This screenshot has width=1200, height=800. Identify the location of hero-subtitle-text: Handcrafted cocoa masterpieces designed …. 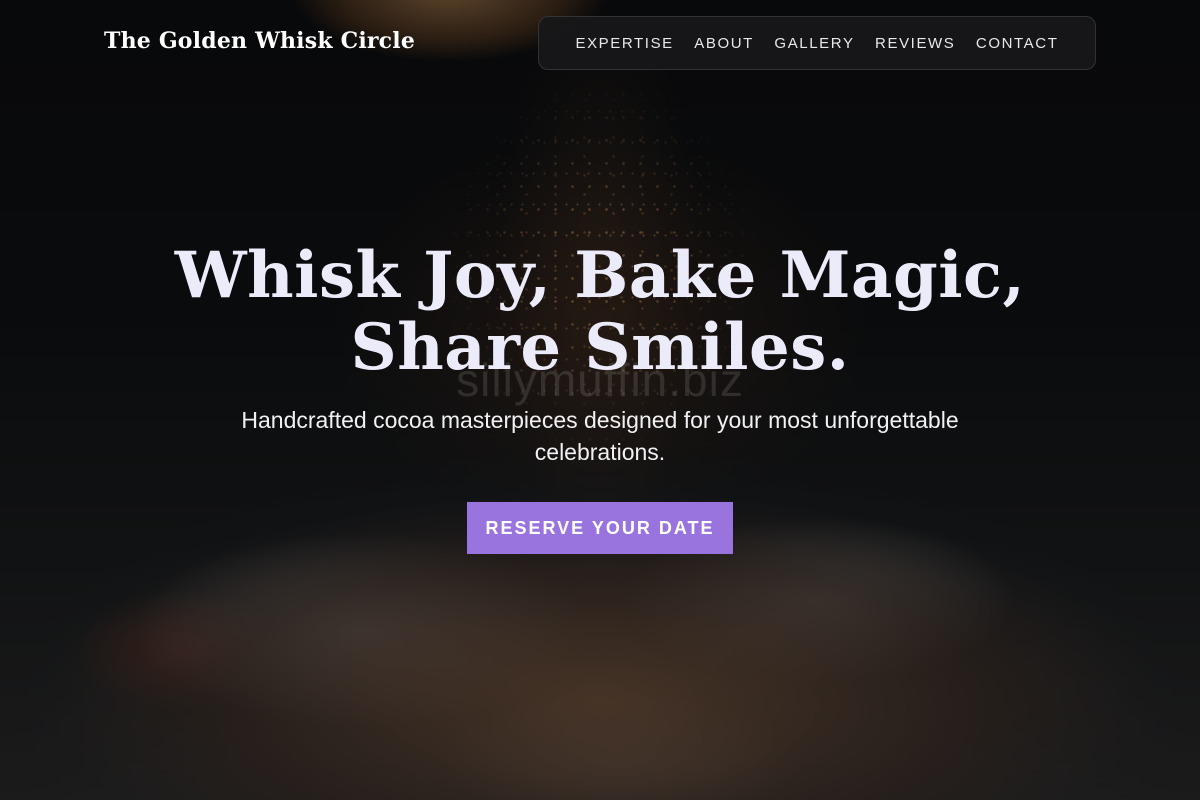
(600, 436).